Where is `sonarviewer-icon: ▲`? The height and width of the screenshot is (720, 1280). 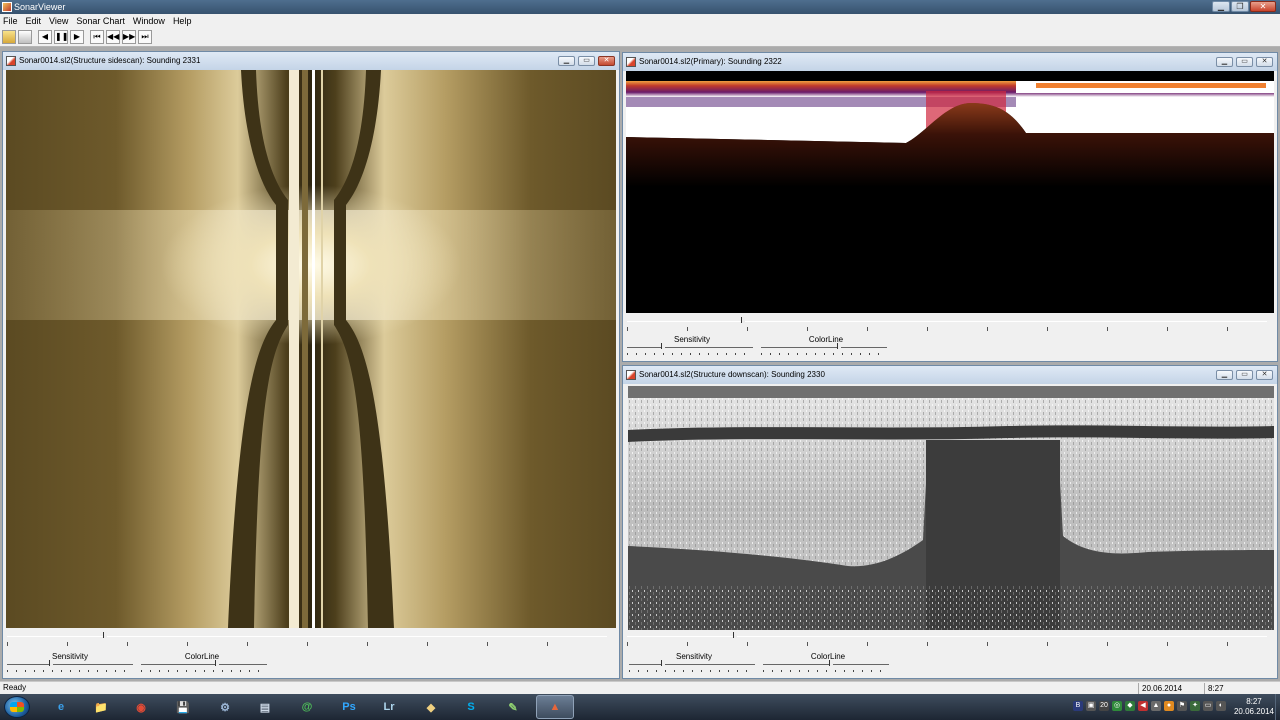 sonarviewer-icon: ▲ is located at coordinates (555, 707).